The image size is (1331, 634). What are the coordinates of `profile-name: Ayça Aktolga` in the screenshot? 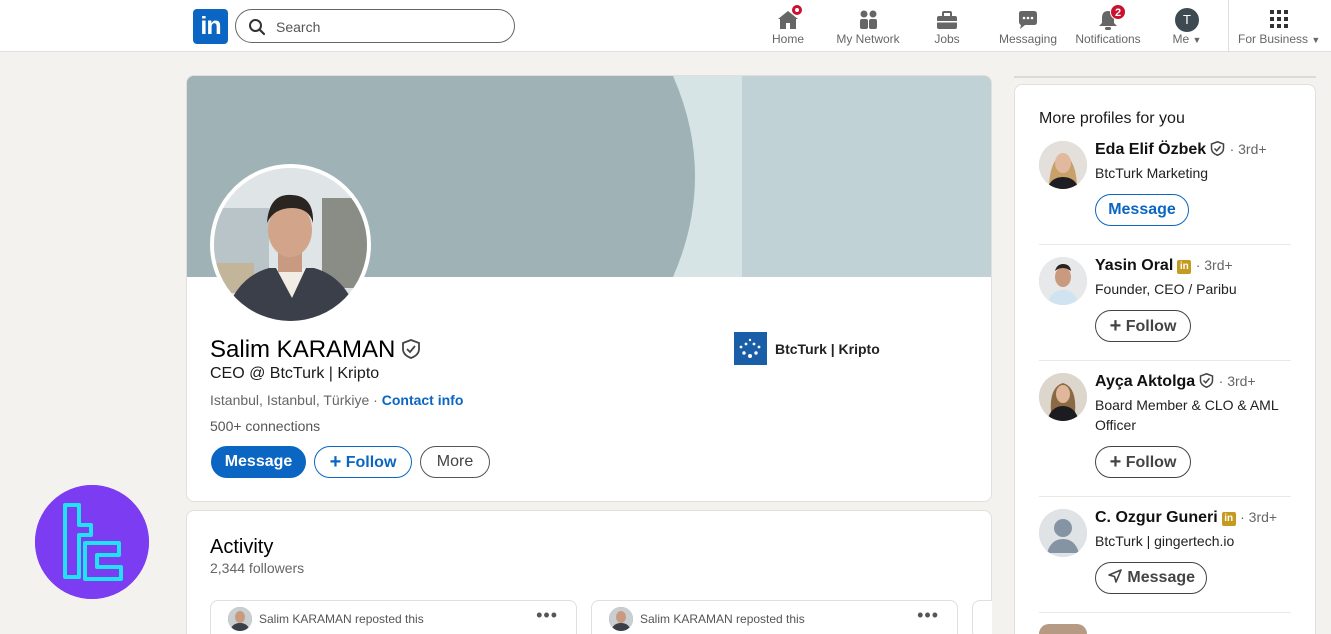 It's located at (1145, 381).